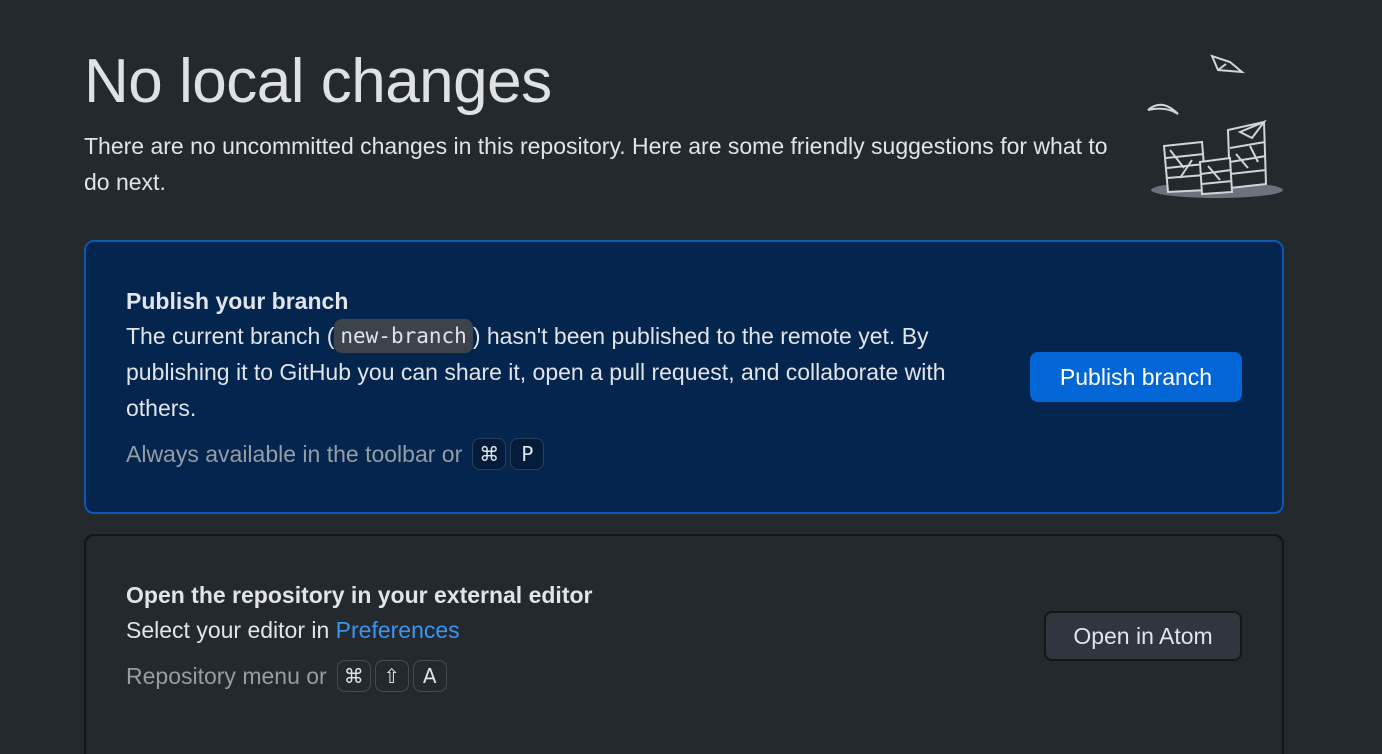 The width and height of the screenshot is (1382, 754). What do you see at coordinates (226, 676) in the screenshot?
I see `editor-hint-text: Repository menu or` at bounding box center [226, 676].